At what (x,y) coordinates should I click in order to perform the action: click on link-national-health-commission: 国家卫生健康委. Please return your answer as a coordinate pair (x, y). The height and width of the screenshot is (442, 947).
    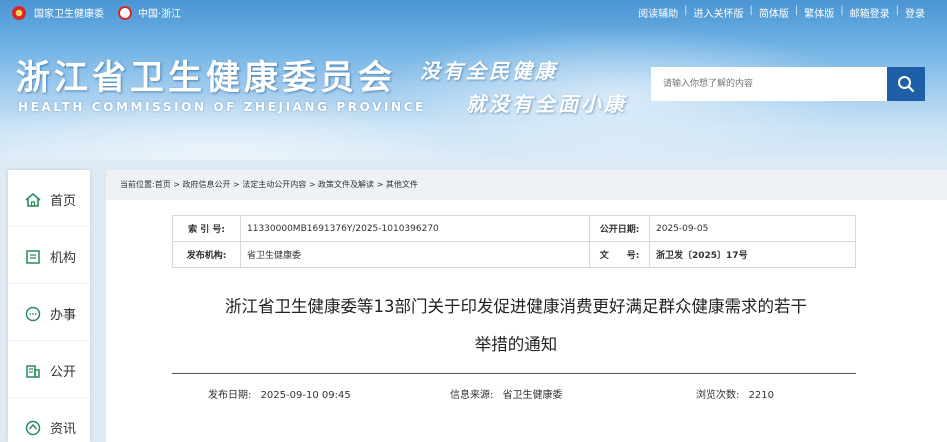
    Looking at the image, I should click on (69, 12).